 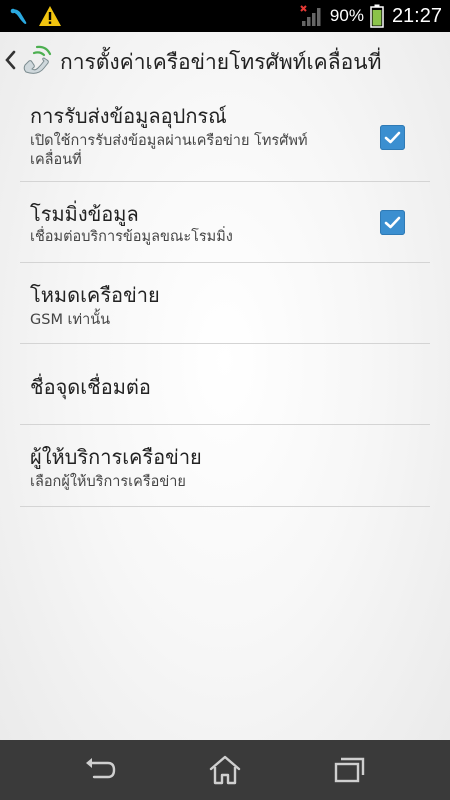 I want to click on pref-title: การรับส่งข้อมูลอุปกรณ์, so click(x=128, y=116).